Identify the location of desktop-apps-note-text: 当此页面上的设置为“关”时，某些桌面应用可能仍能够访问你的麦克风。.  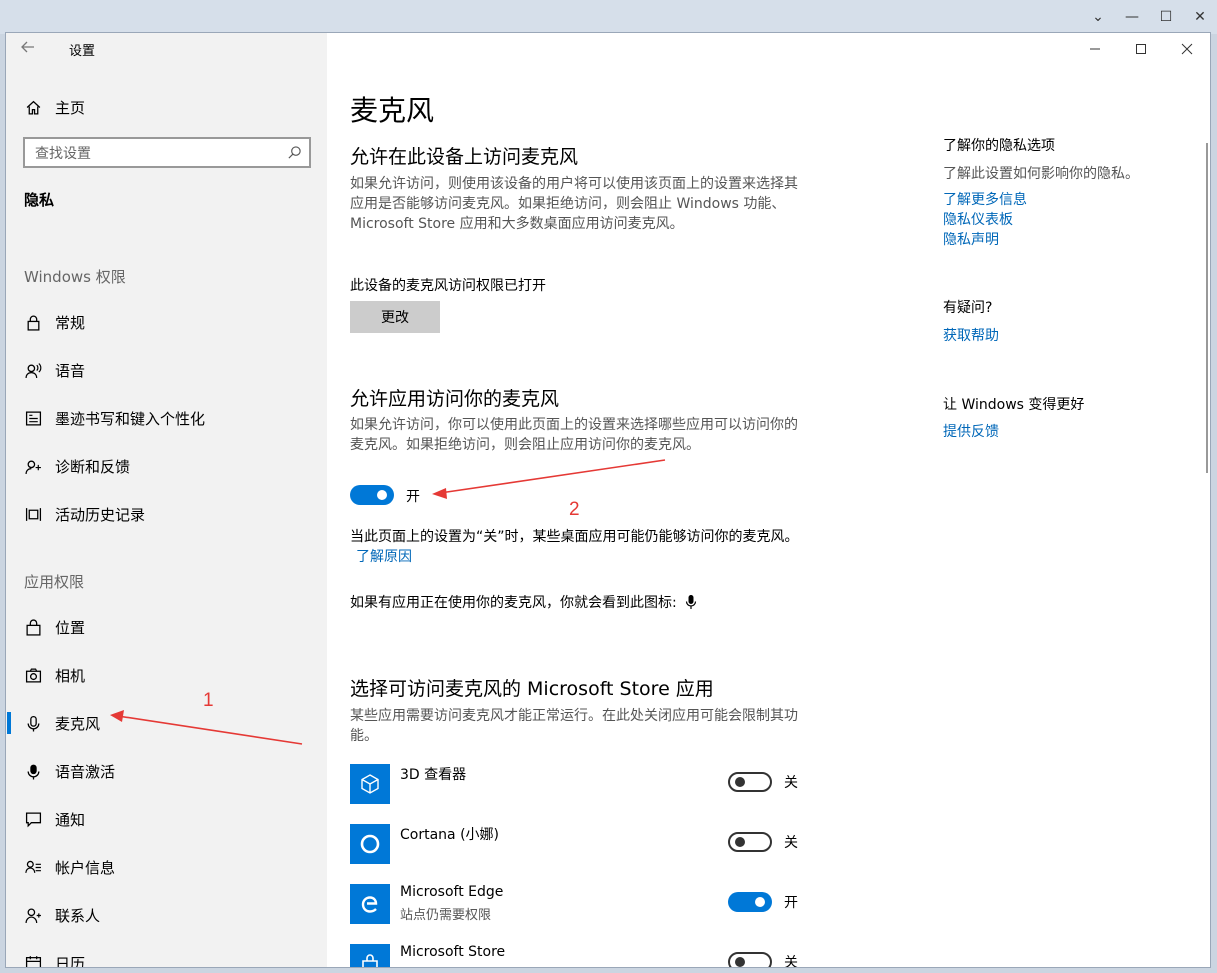
(574, 537).